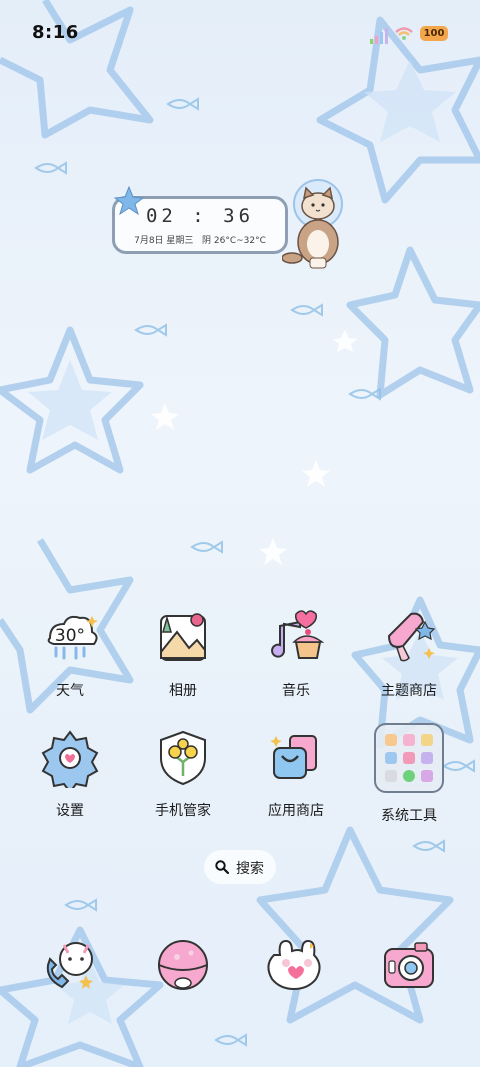  I want to click on music-icon, so click(298, 634).